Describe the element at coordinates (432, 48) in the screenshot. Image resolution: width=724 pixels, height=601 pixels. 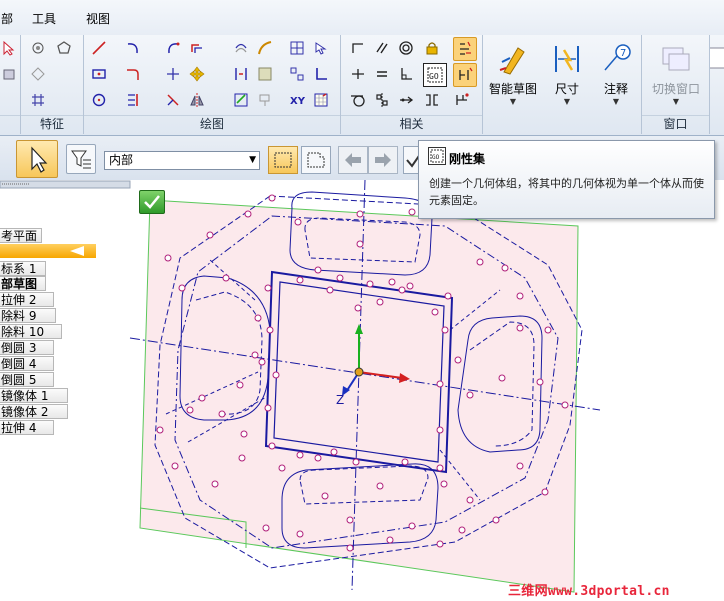
I see `lock-icon` at that location.